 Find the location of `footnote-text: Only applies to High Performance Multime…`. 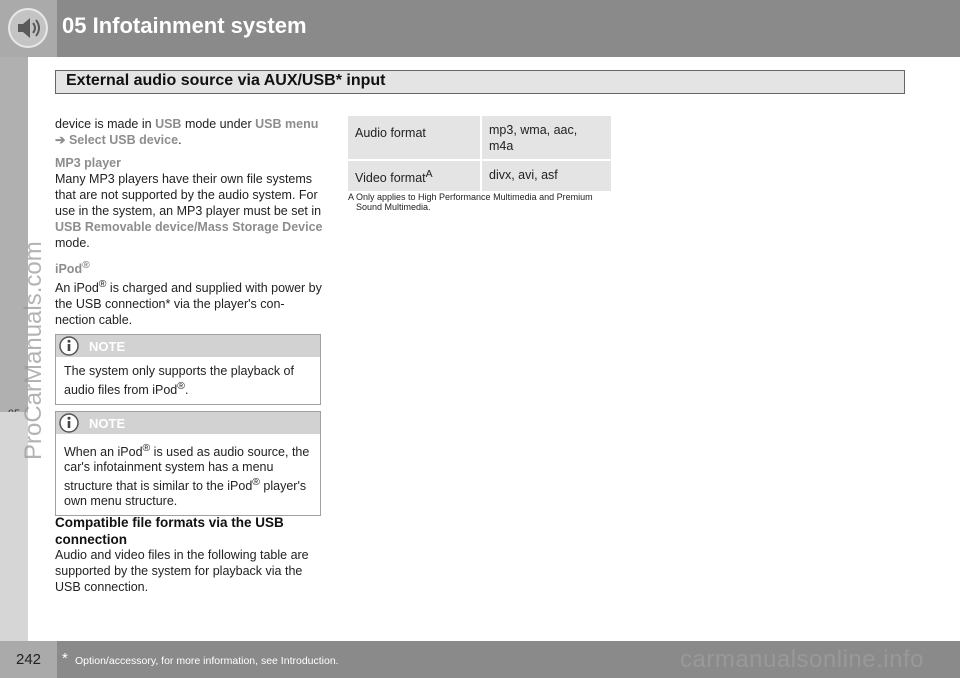

footnote-text: Only applies to High Performance Multime… is located at coordinates (474, 202).